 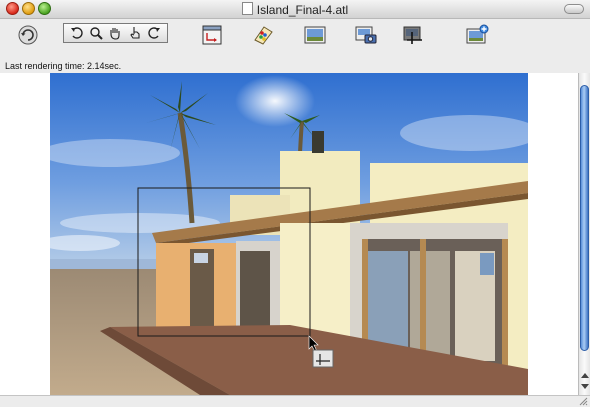 What do you see at coordinates (584, 218) in the screenshot?
I see `scroll-thumb` at bounding box center [584, 218].